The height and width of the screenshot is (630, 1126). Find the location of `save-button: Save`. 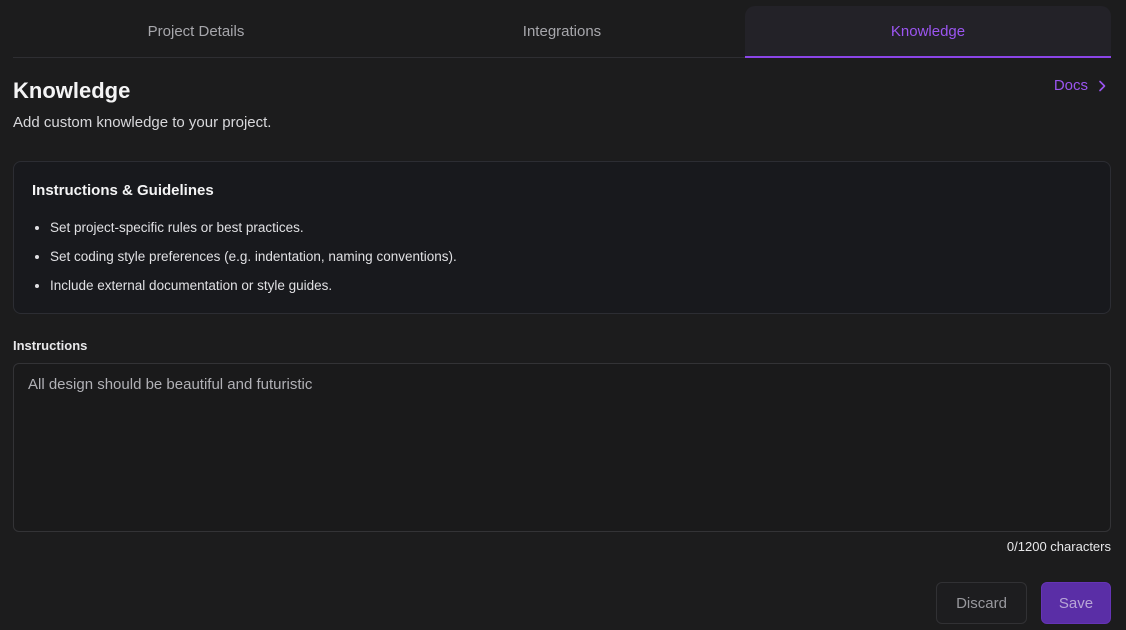

save-button: Save is located at coordinates (1076, 603).